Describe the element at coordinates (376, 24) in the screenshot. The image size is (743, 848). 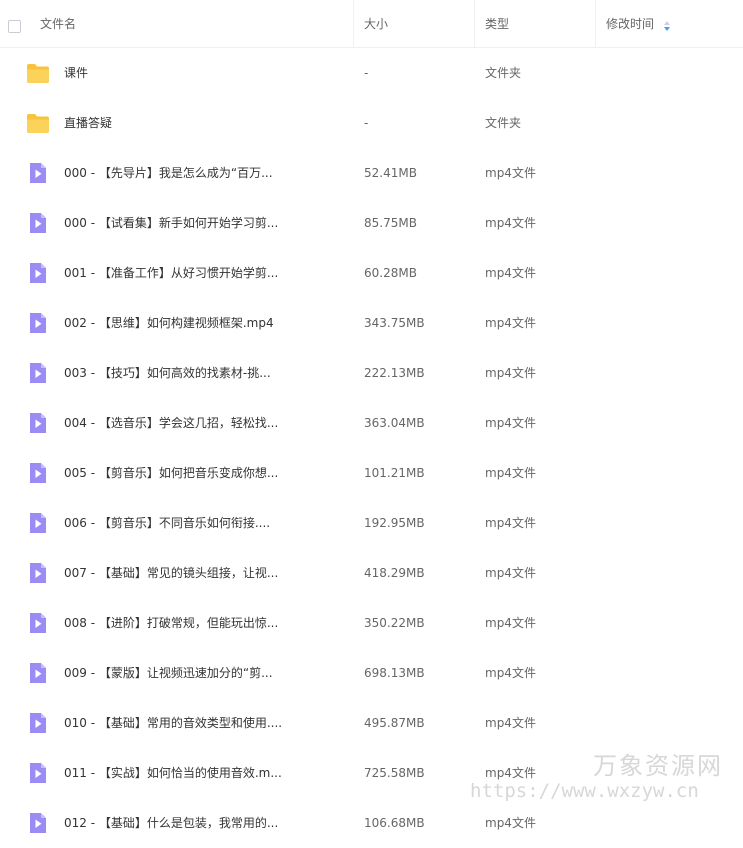
I see `column-header-size: 大小` at that location.